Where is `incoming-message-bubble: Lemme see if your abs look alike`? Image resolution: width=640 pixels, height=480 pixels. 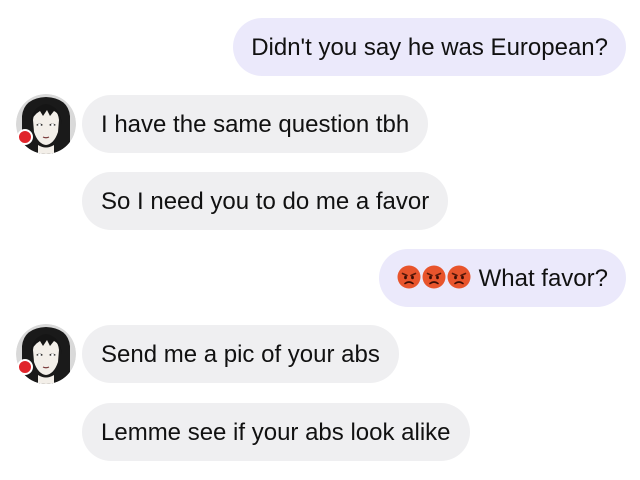 incoming-message-bubble: Lemme see if your abs look alike is located at coordinates (276, 432).